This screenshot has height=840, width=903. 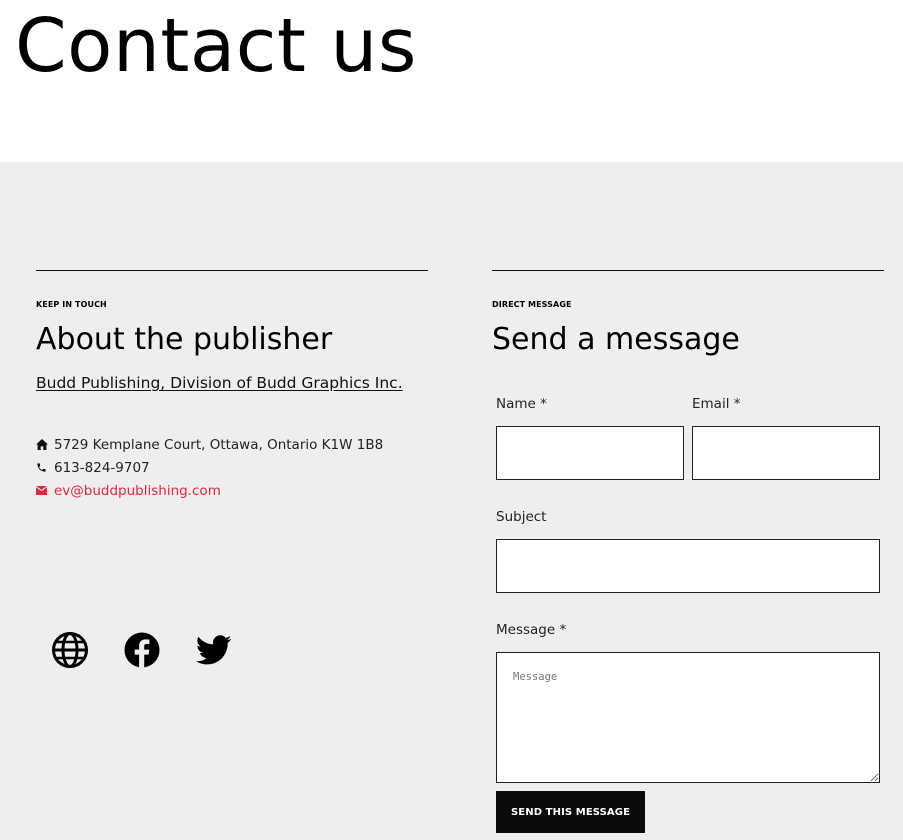 What do you see at coordinates (532, 304) in the screenshot?
I see `direct-message-eyebrow: DIRECT MESSAGE` at bounding box center [532, 304].